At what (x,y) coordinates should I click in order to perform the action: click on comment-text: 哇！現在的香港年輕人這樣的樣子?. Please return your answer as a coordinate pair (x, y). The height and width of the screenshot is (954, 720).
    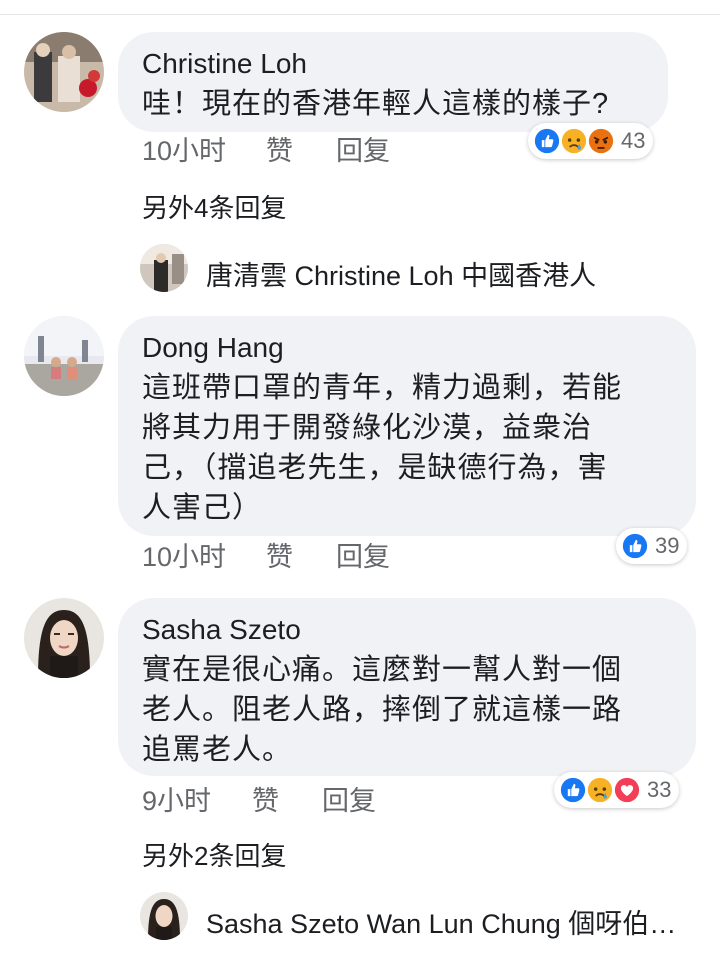
    Looking at the image, I should click on (376, 104).